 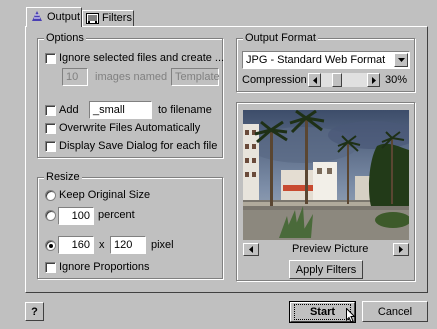 What do you see at coordinates (274, 80) in the screenshot?
I see `compression-label: Compression` at bounding box center [274, 80].